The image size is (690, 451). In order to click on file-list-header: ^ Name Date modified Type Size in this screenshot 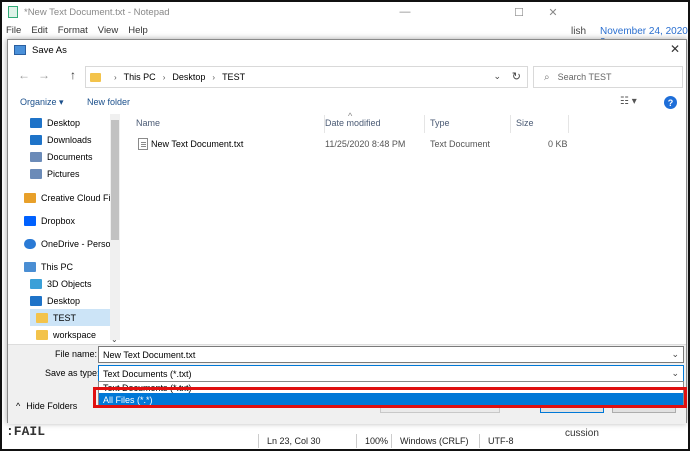, I will do `click(348, 122)`.